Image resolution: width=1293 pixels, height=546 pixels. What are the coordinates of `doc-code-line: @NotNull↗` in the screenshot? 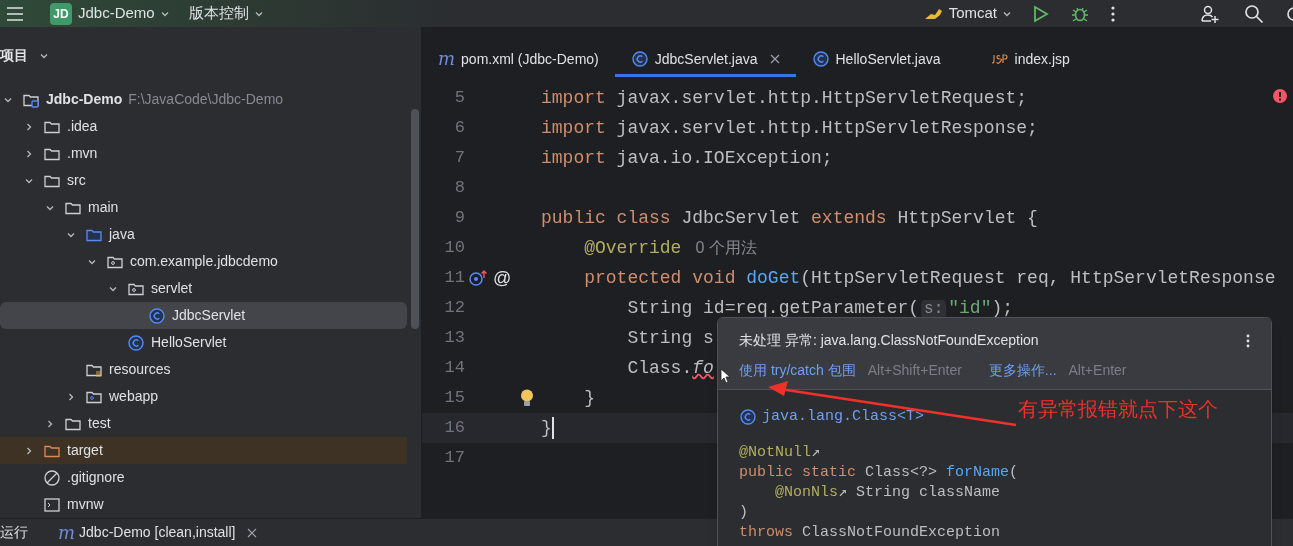 It's located at (780, 452).